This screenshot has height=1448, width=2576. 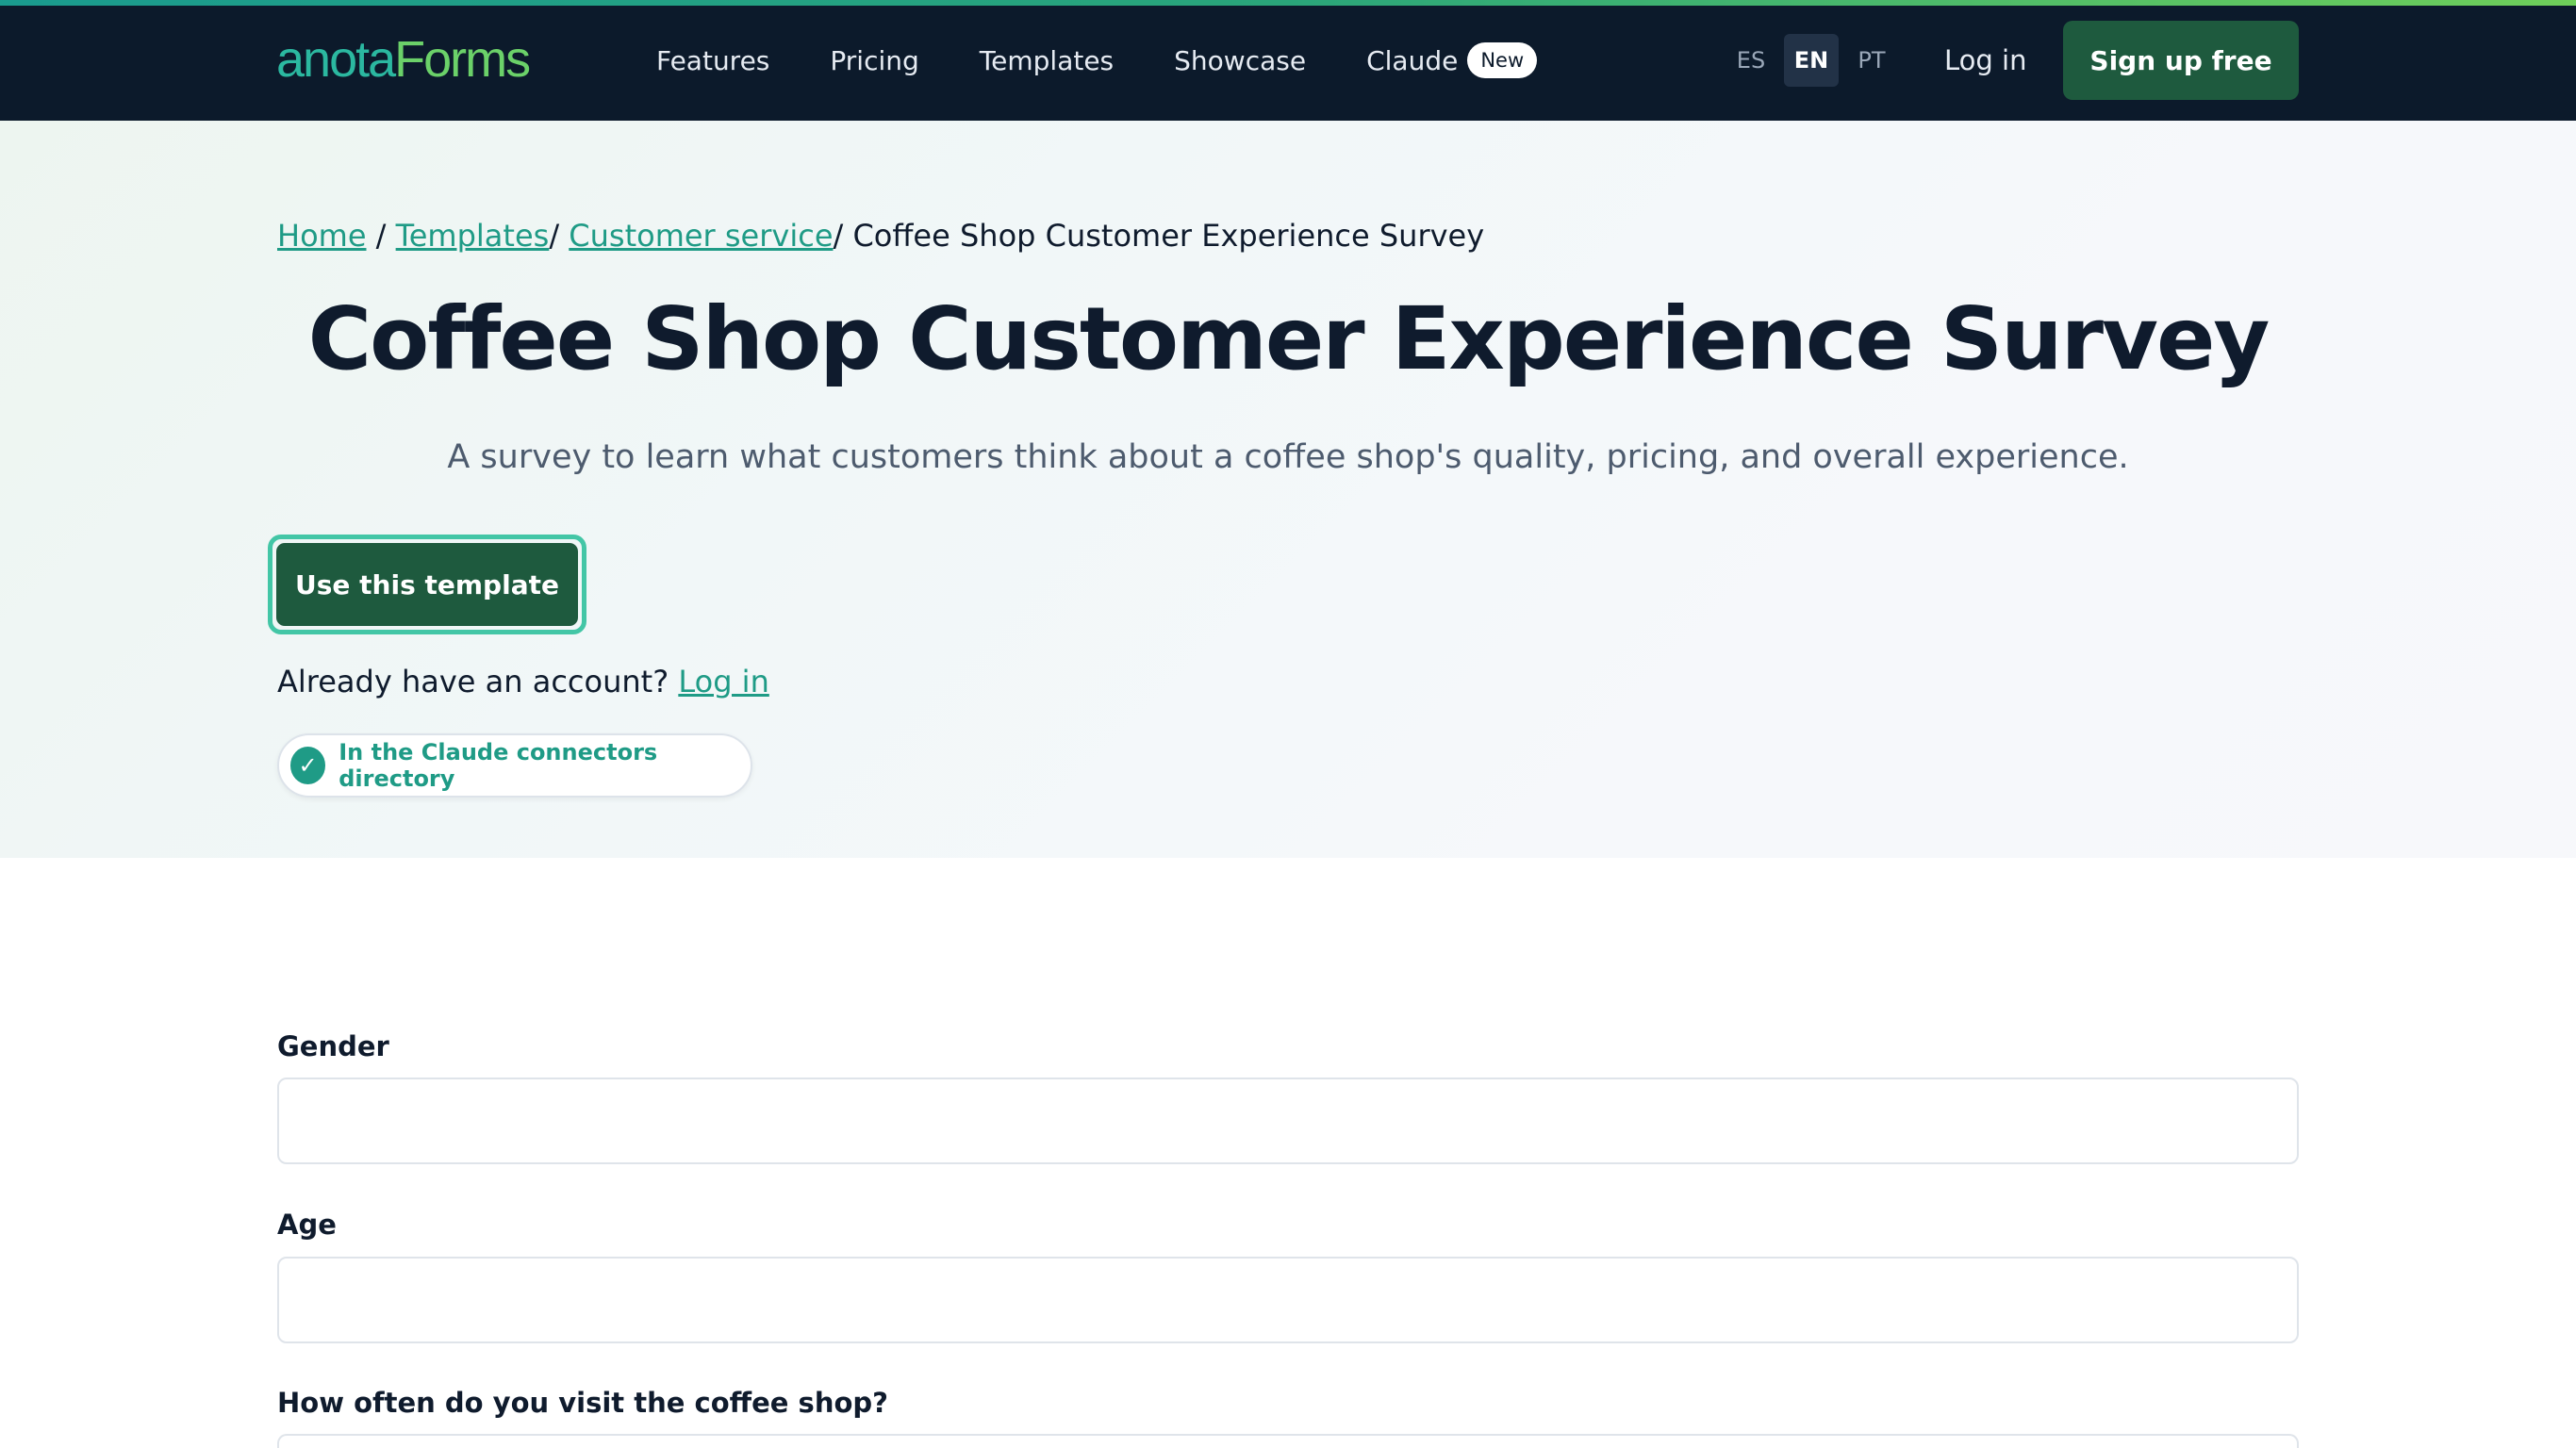 I want to click on logo-text-forms: Forms, so click(x=462, y=59).